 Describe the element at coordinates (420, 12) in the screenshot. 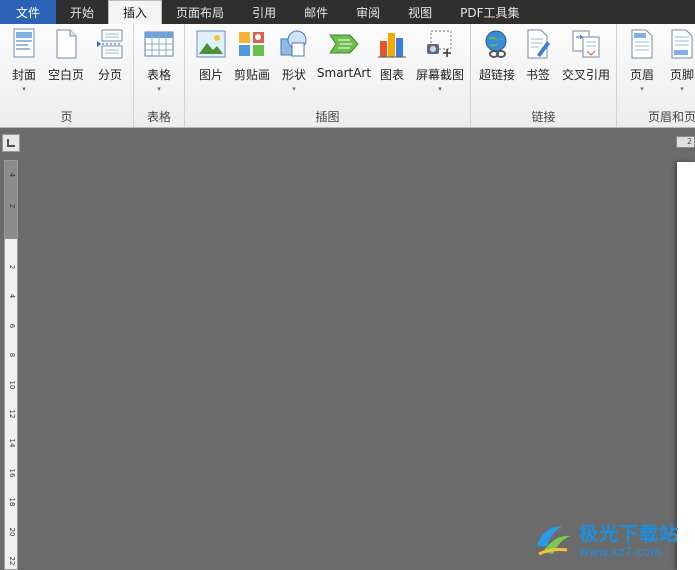

I see `tab-view: 视图` at that location.